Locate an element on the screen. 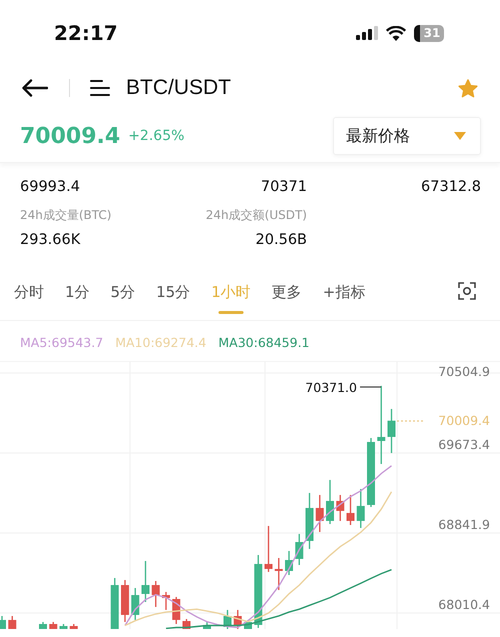  stat-label: 24h成交额(USDT) is located at coordinates (256, 215).